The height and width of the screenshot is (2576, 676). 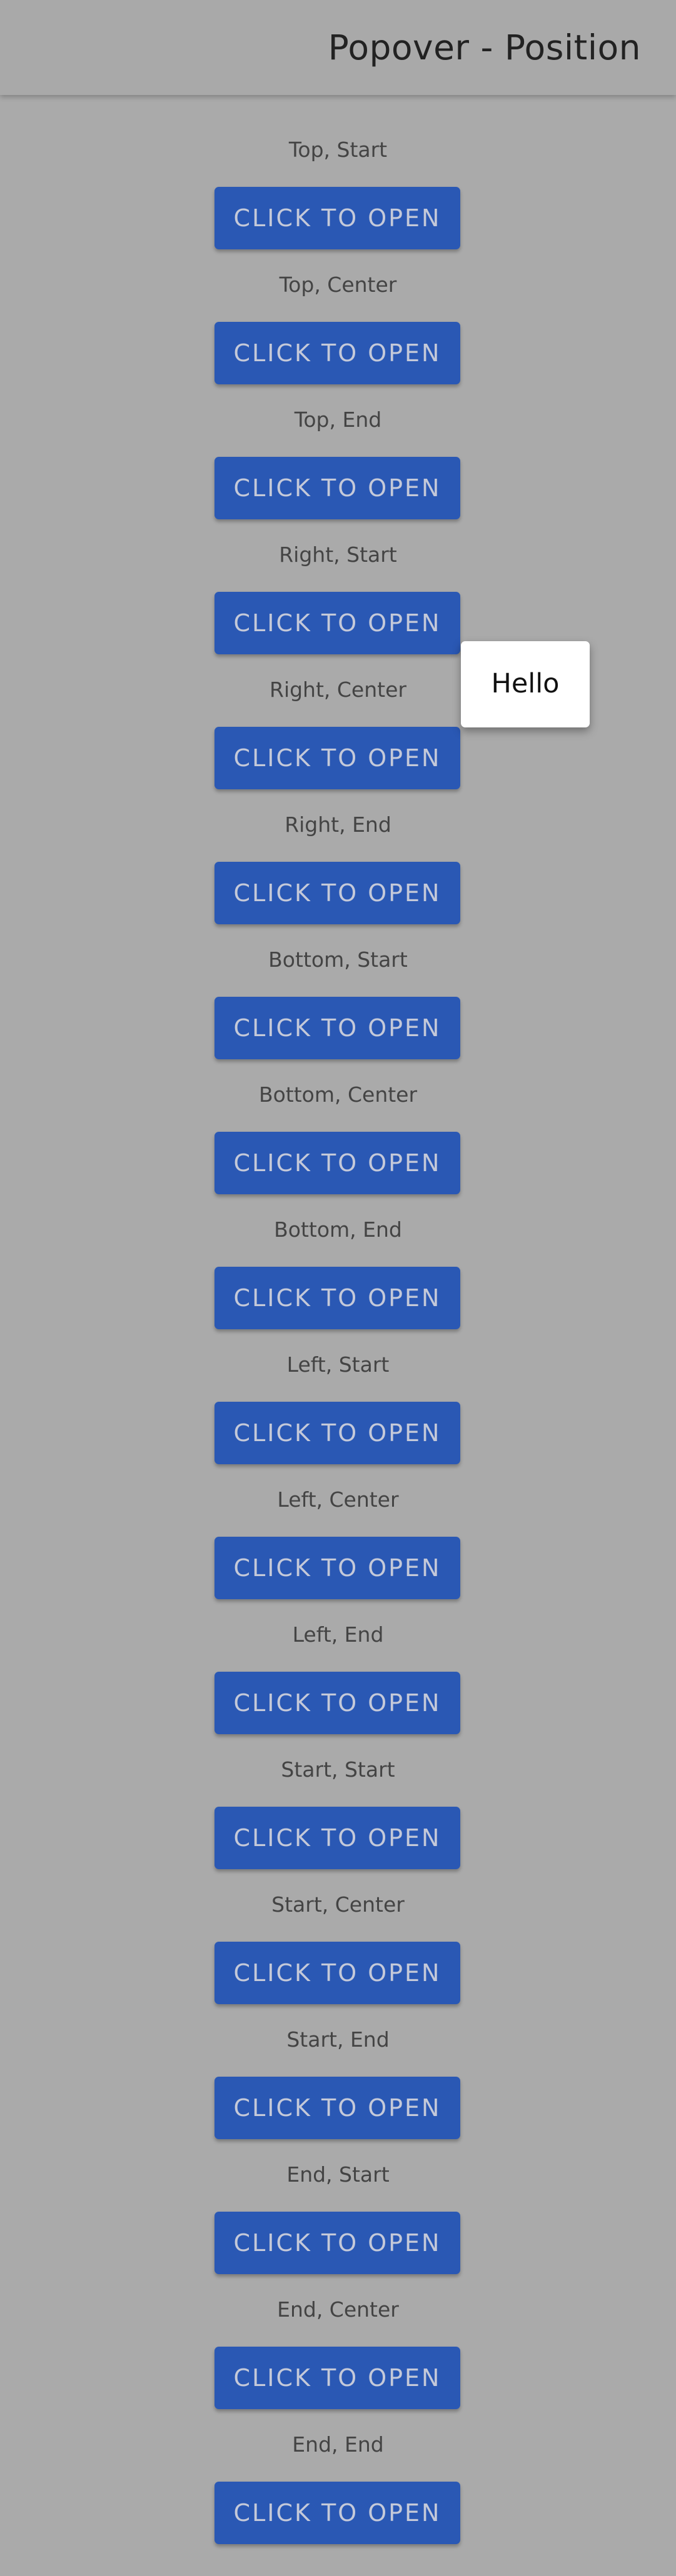 What do you see at coordinates (338, 1634) in the screenshot?
I see `position-label: Left, End` at bounding box center [338, 1634].